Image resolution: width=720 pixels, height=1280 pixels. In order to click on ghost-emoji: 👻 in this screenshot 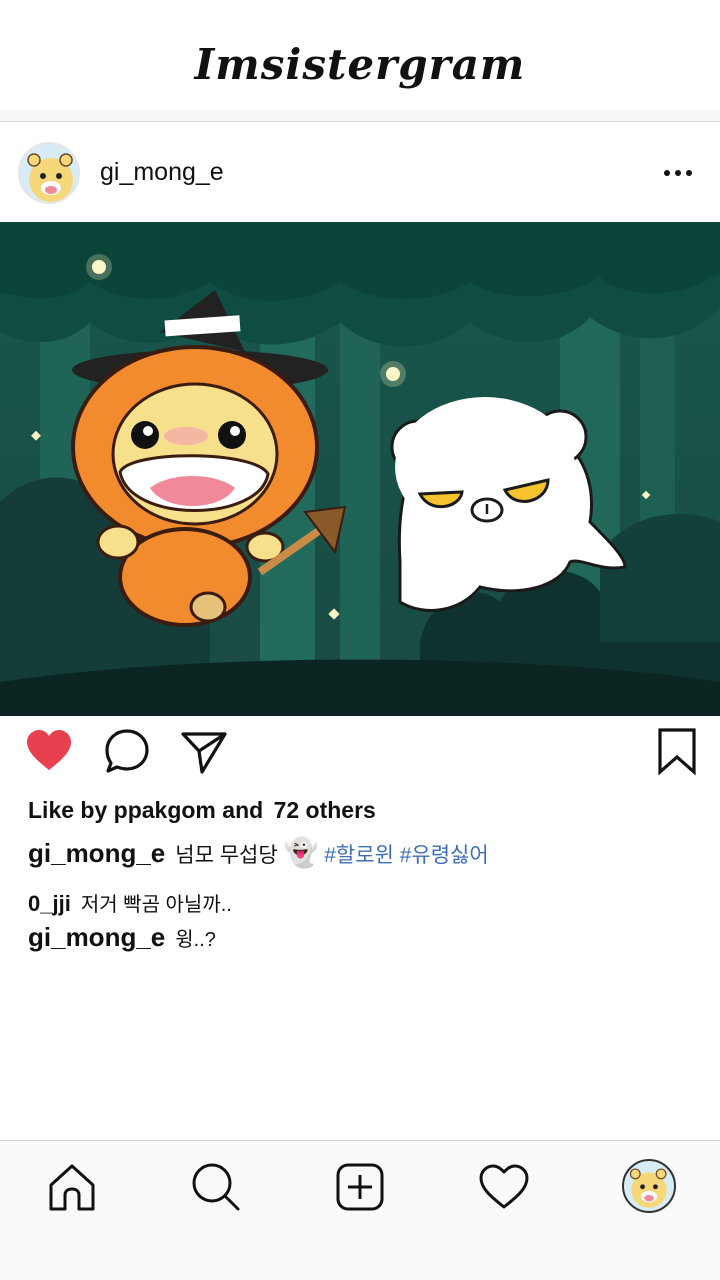, I will do `click(301, 852)`.